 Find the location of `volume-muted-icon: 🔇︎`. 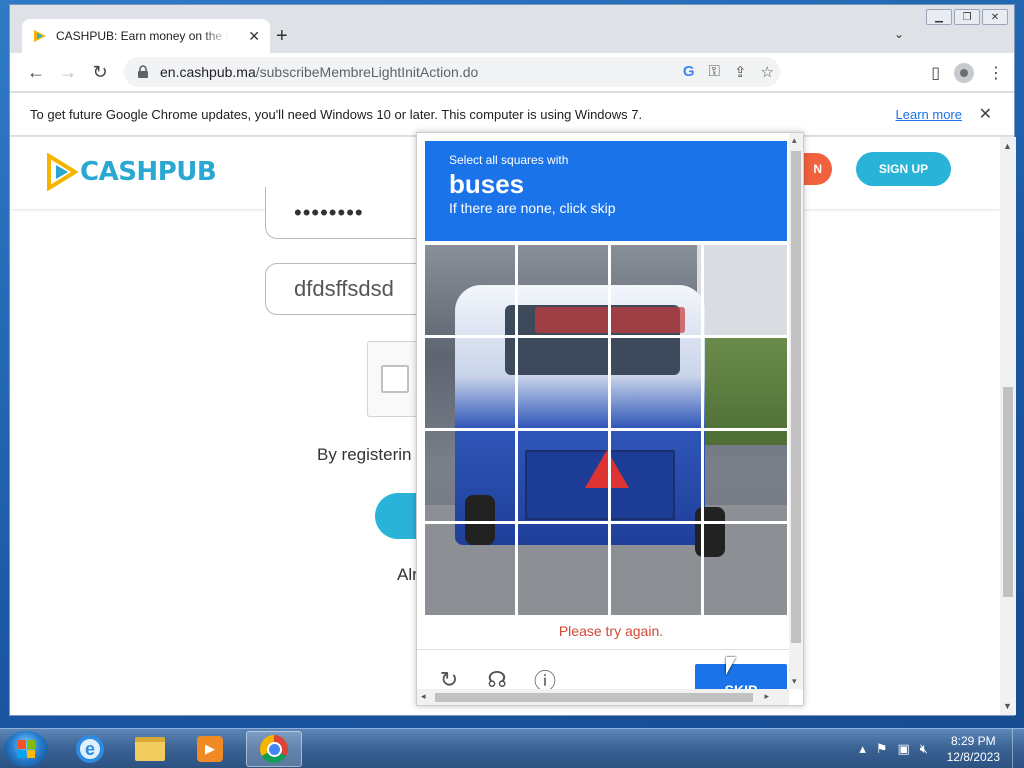

volume-muted-icon: 🔇︎ is located at coordinates (924, 749).